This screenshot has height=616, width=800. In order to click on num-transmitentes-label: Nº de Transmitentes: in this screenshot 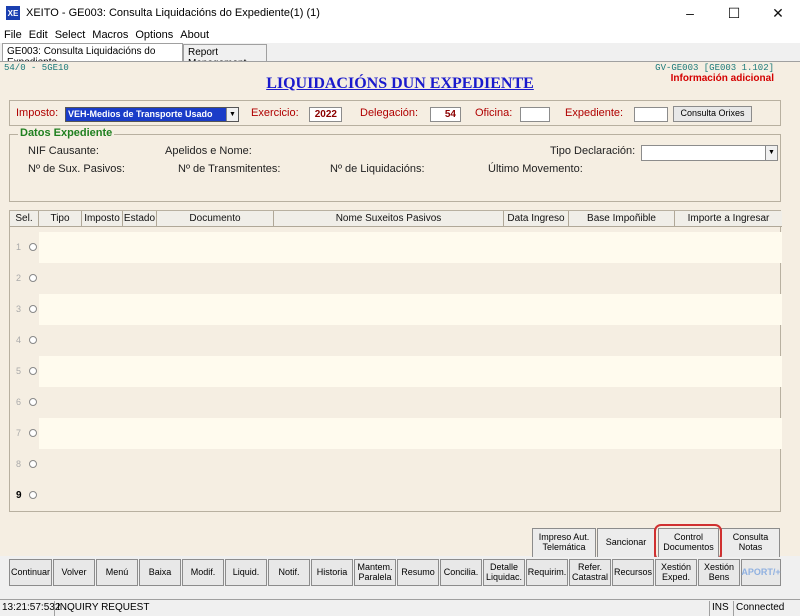, I will do `click(229, 169)`.